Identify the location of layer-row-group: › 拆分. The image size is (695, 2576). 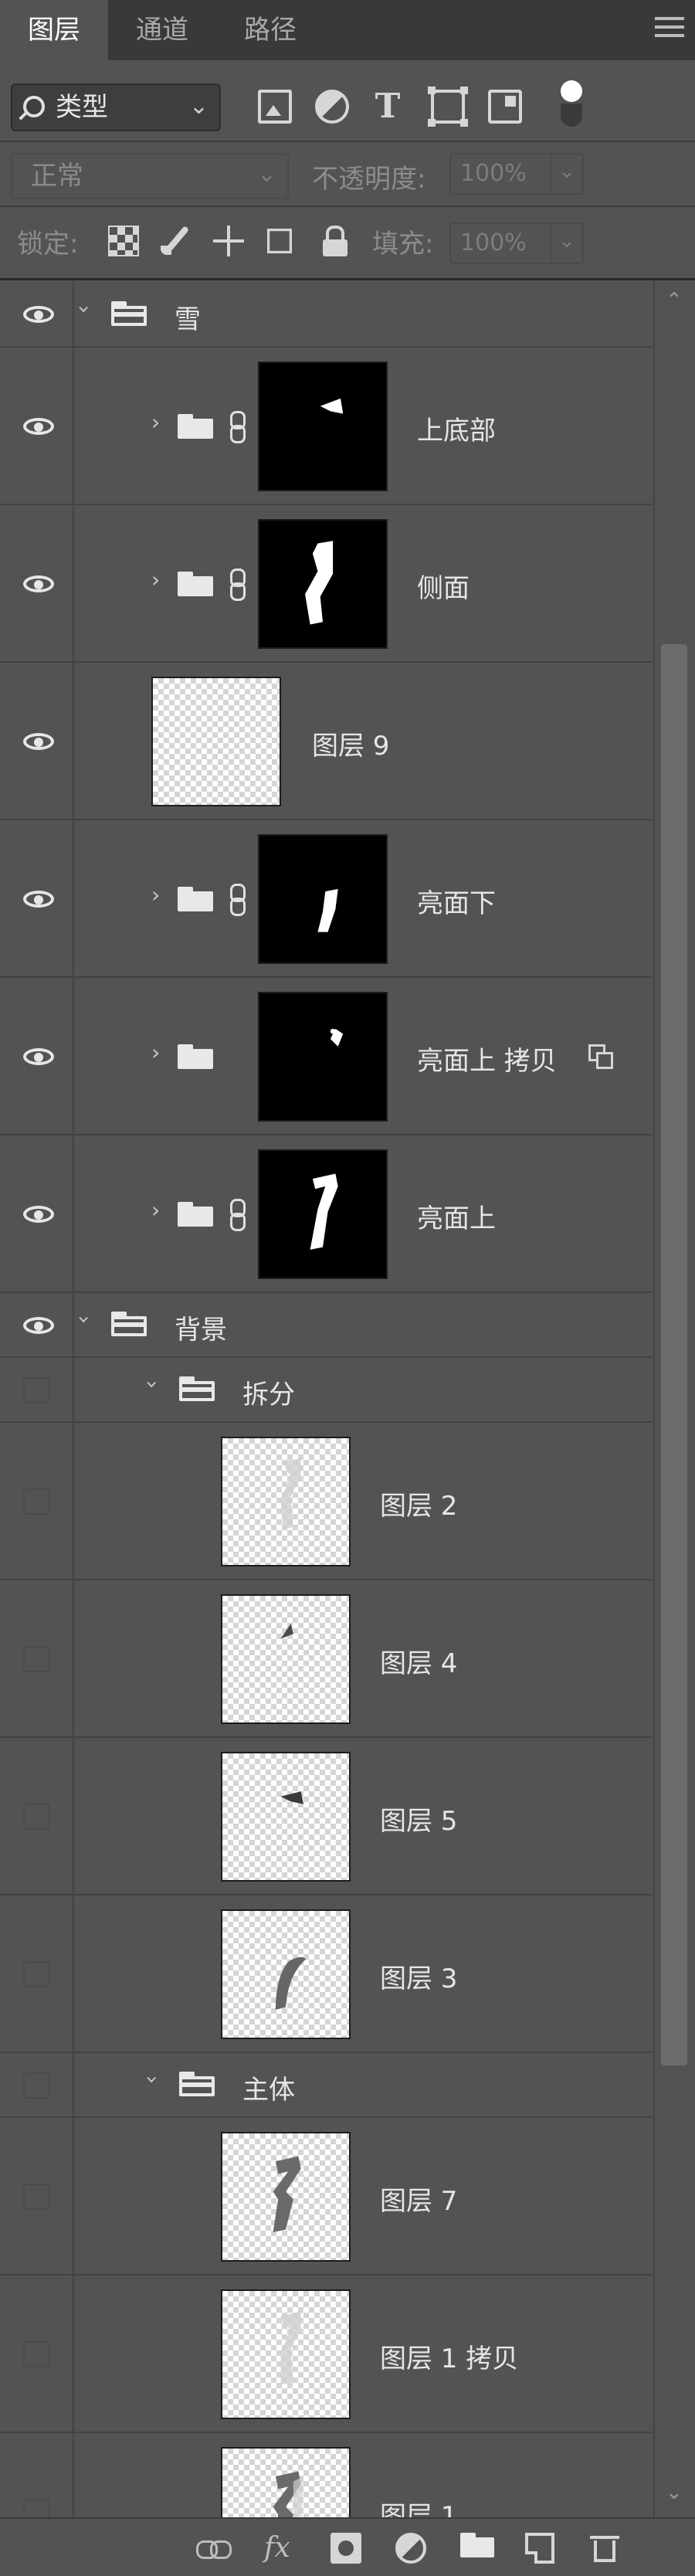
(326, 1390).